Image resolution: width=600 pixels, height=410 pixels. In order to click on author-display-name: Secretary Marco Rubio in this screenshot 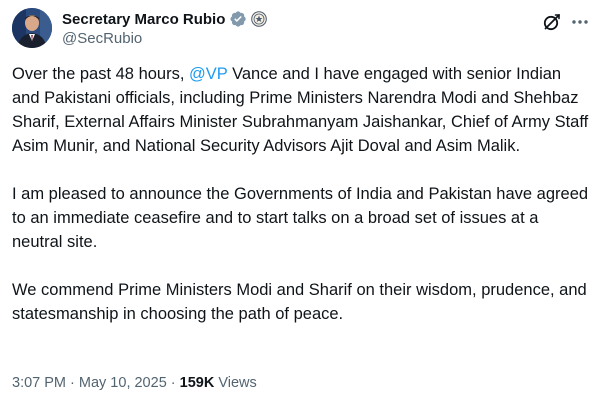, I will do `click(143, 19)`.